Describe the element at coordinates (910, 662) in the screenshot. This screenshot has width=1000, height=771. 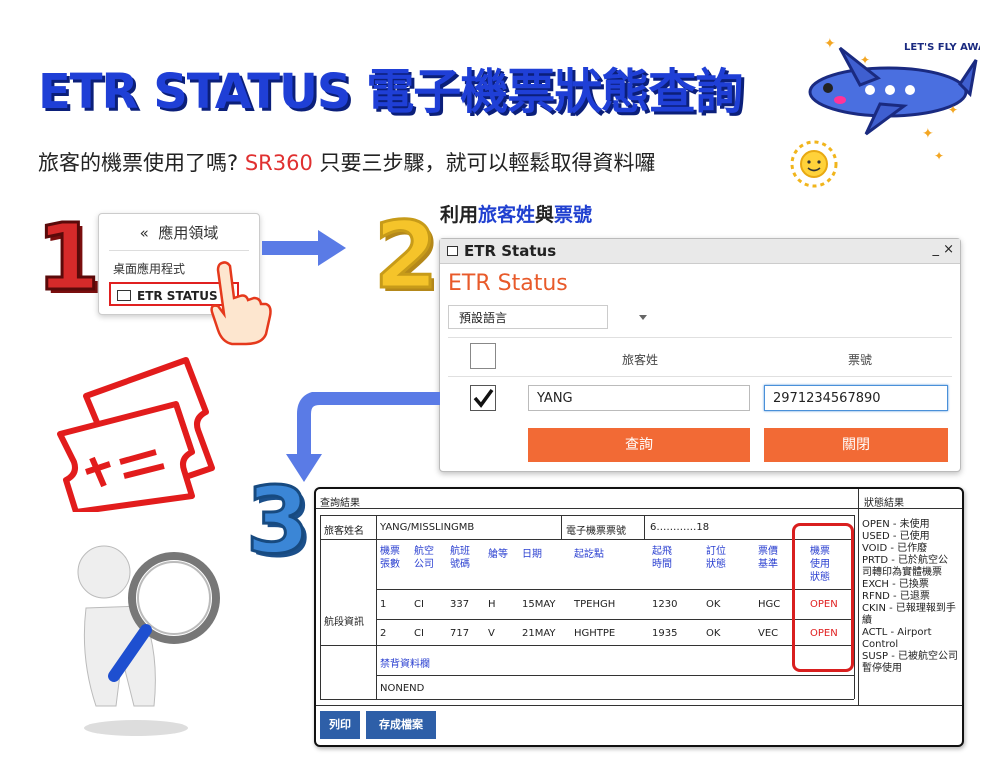
I see `legend-item: SUSP - 已被航空公司暫停使用` at that location.